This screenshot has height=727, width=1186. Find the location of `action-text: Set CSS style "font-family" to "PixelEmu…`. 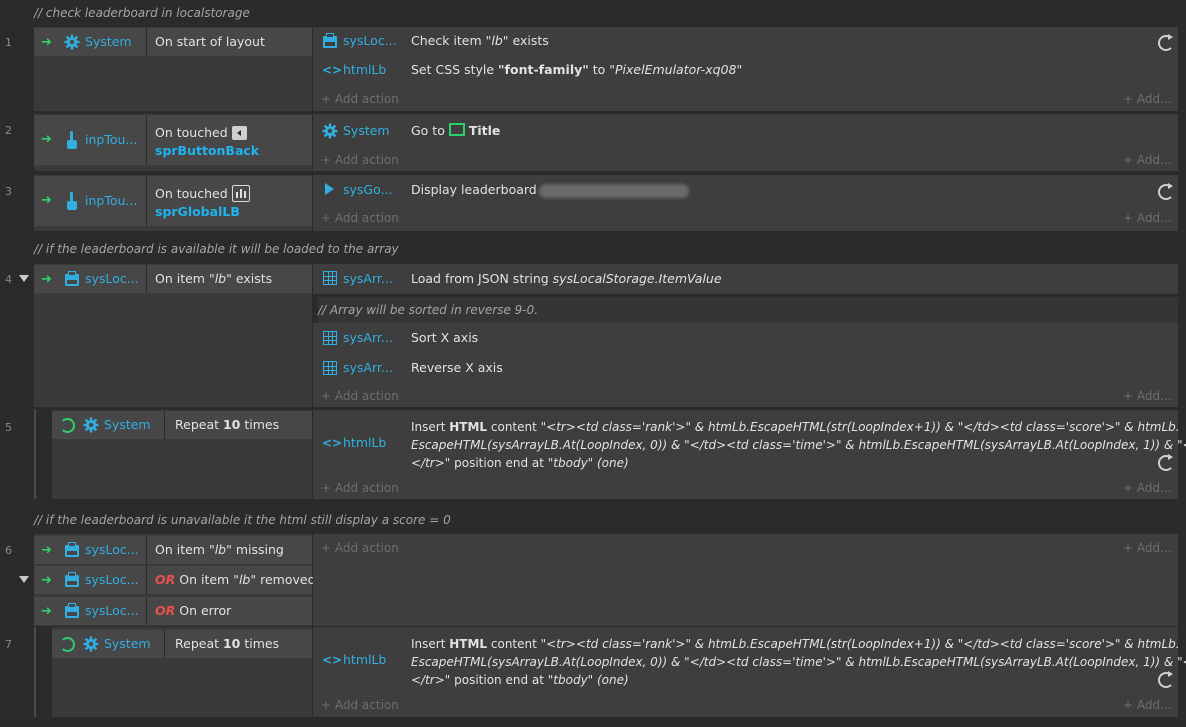

action-text: Set CSS style "font-family" to "PixelEmu… is located at coordinates (576, 70).